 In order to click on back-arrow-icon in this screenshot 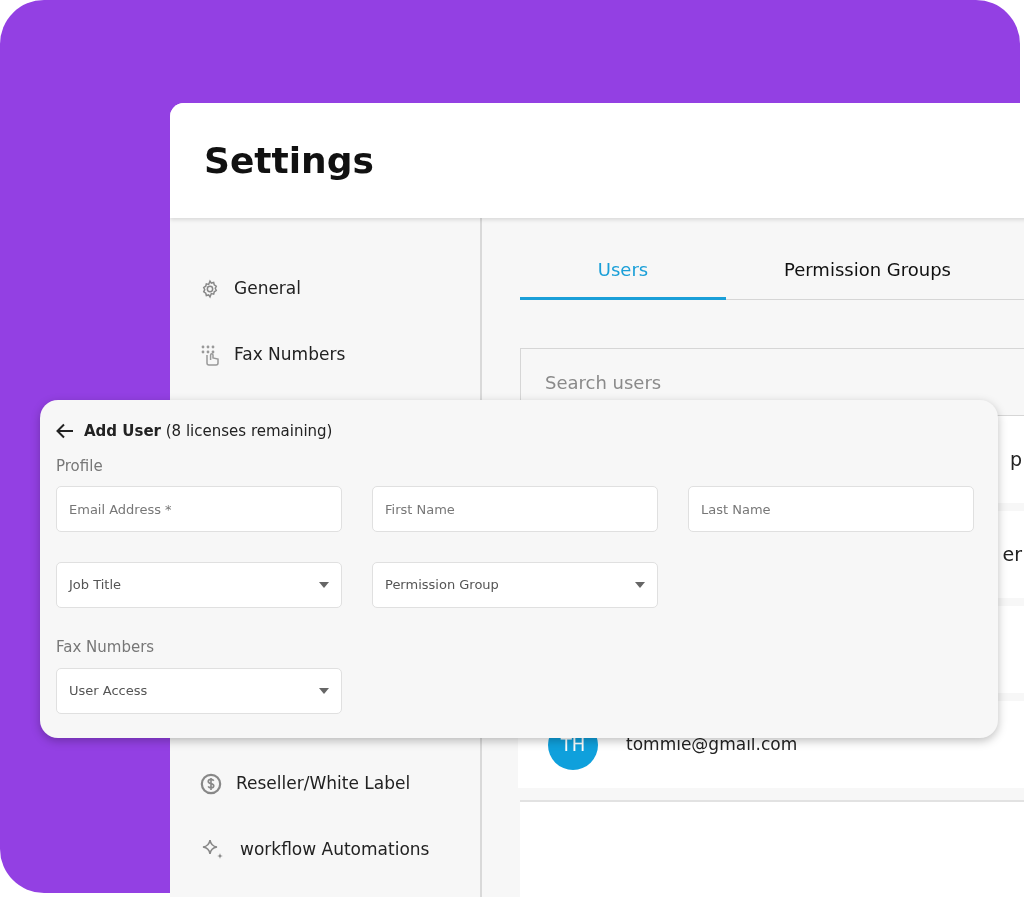, I will do `click(65, 431)`.